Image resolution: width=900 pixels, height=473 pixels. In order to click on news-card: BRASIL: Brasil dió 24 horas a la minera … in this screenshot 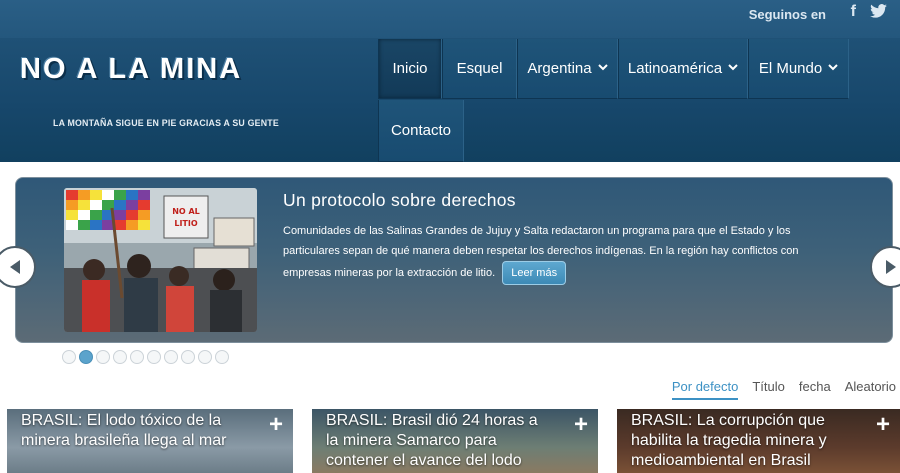, I will do `click(455, 441)`.